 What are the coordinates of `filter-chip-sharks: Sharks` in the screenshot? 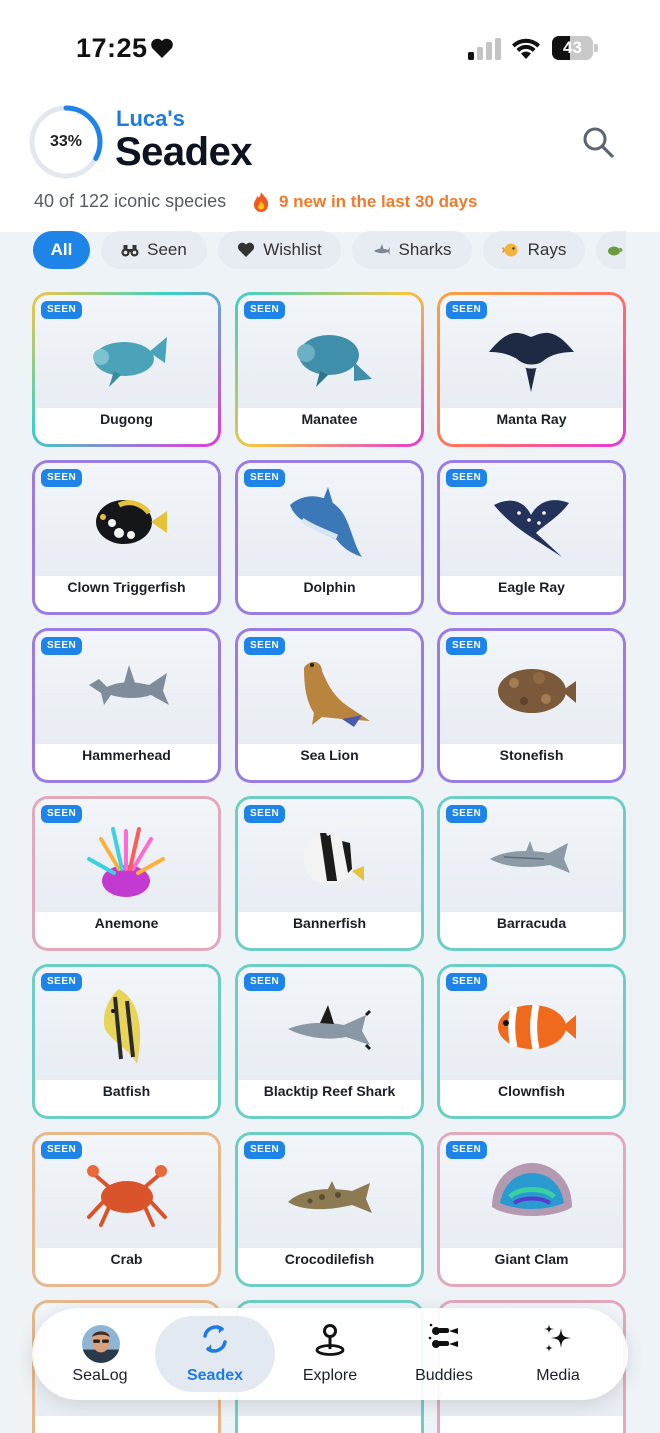 It's located at (412, 250).